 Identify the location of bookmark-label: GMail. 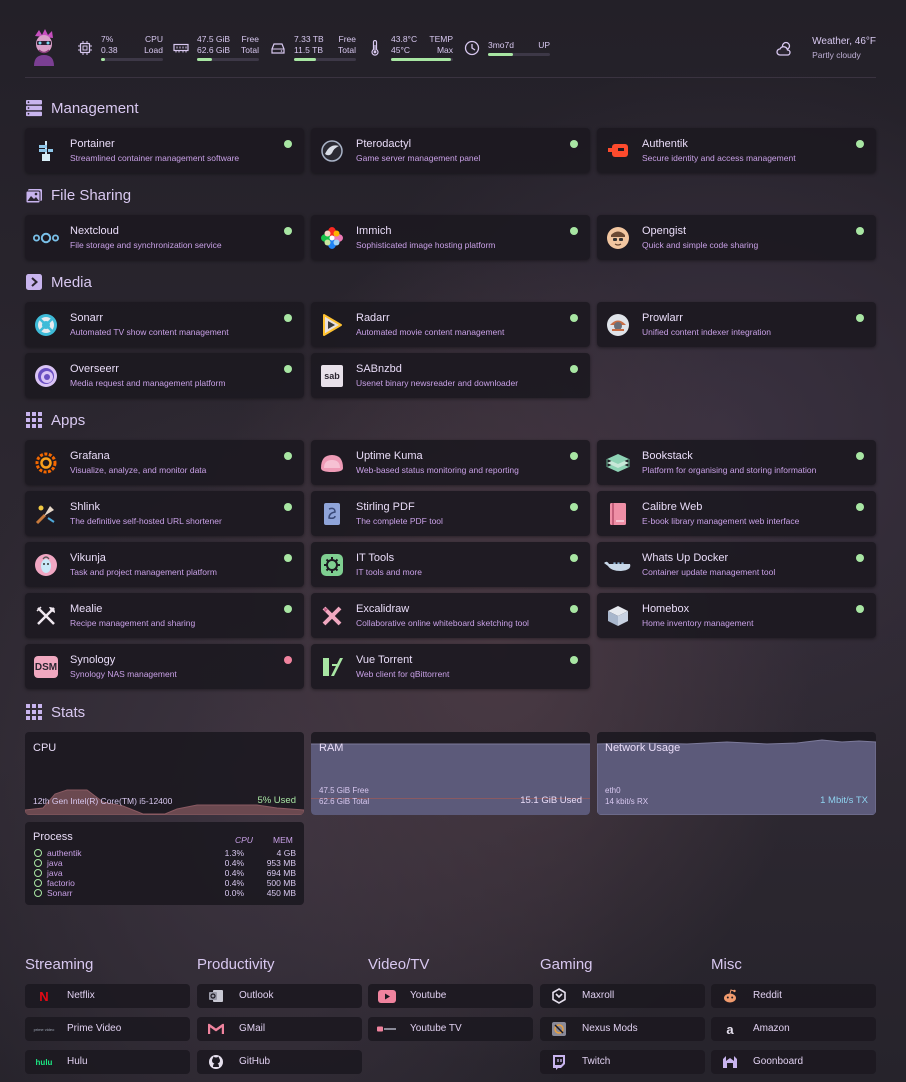
(252, 1028).